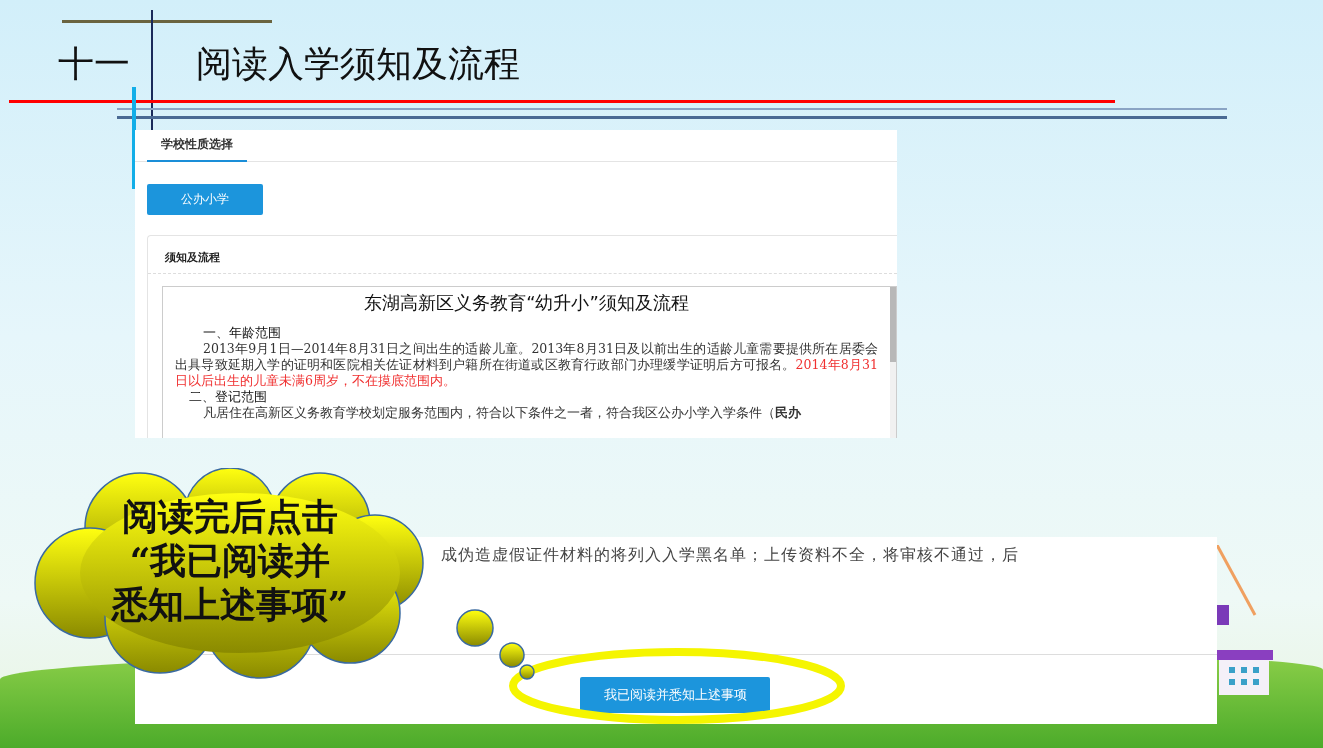 The height and width of the screenshot is (748, 1323). Describe the element at coordinates (526, 365) in the screenshot. I see `paragraph: 2013年9月1日—2014年8月31日之间出生的适龄儿童。2013年8月31日及以前出生的适龄儿童需要提供所在居委会出具导致延期入学的证明和医院相关佐证材料到户籍所在街道或区教育行政部门办理缓学证明后方可报名。2014年8月31日以后出生的儿童未满6周岁，不在摸底范围内。` at that location.